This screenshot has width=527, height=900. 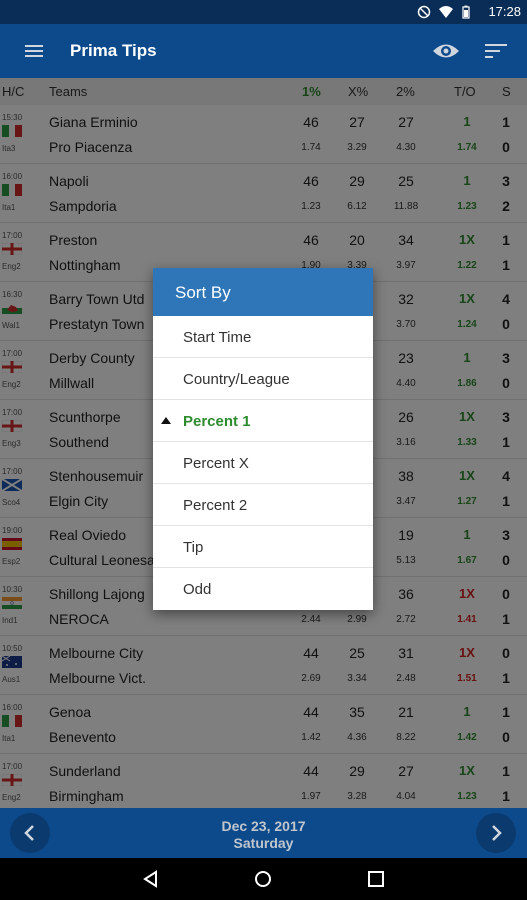 What do you see at coordinates (263, 547) in the screenshot?
I see `sort-option-tip: Tip` at bounding box center [263, 547].